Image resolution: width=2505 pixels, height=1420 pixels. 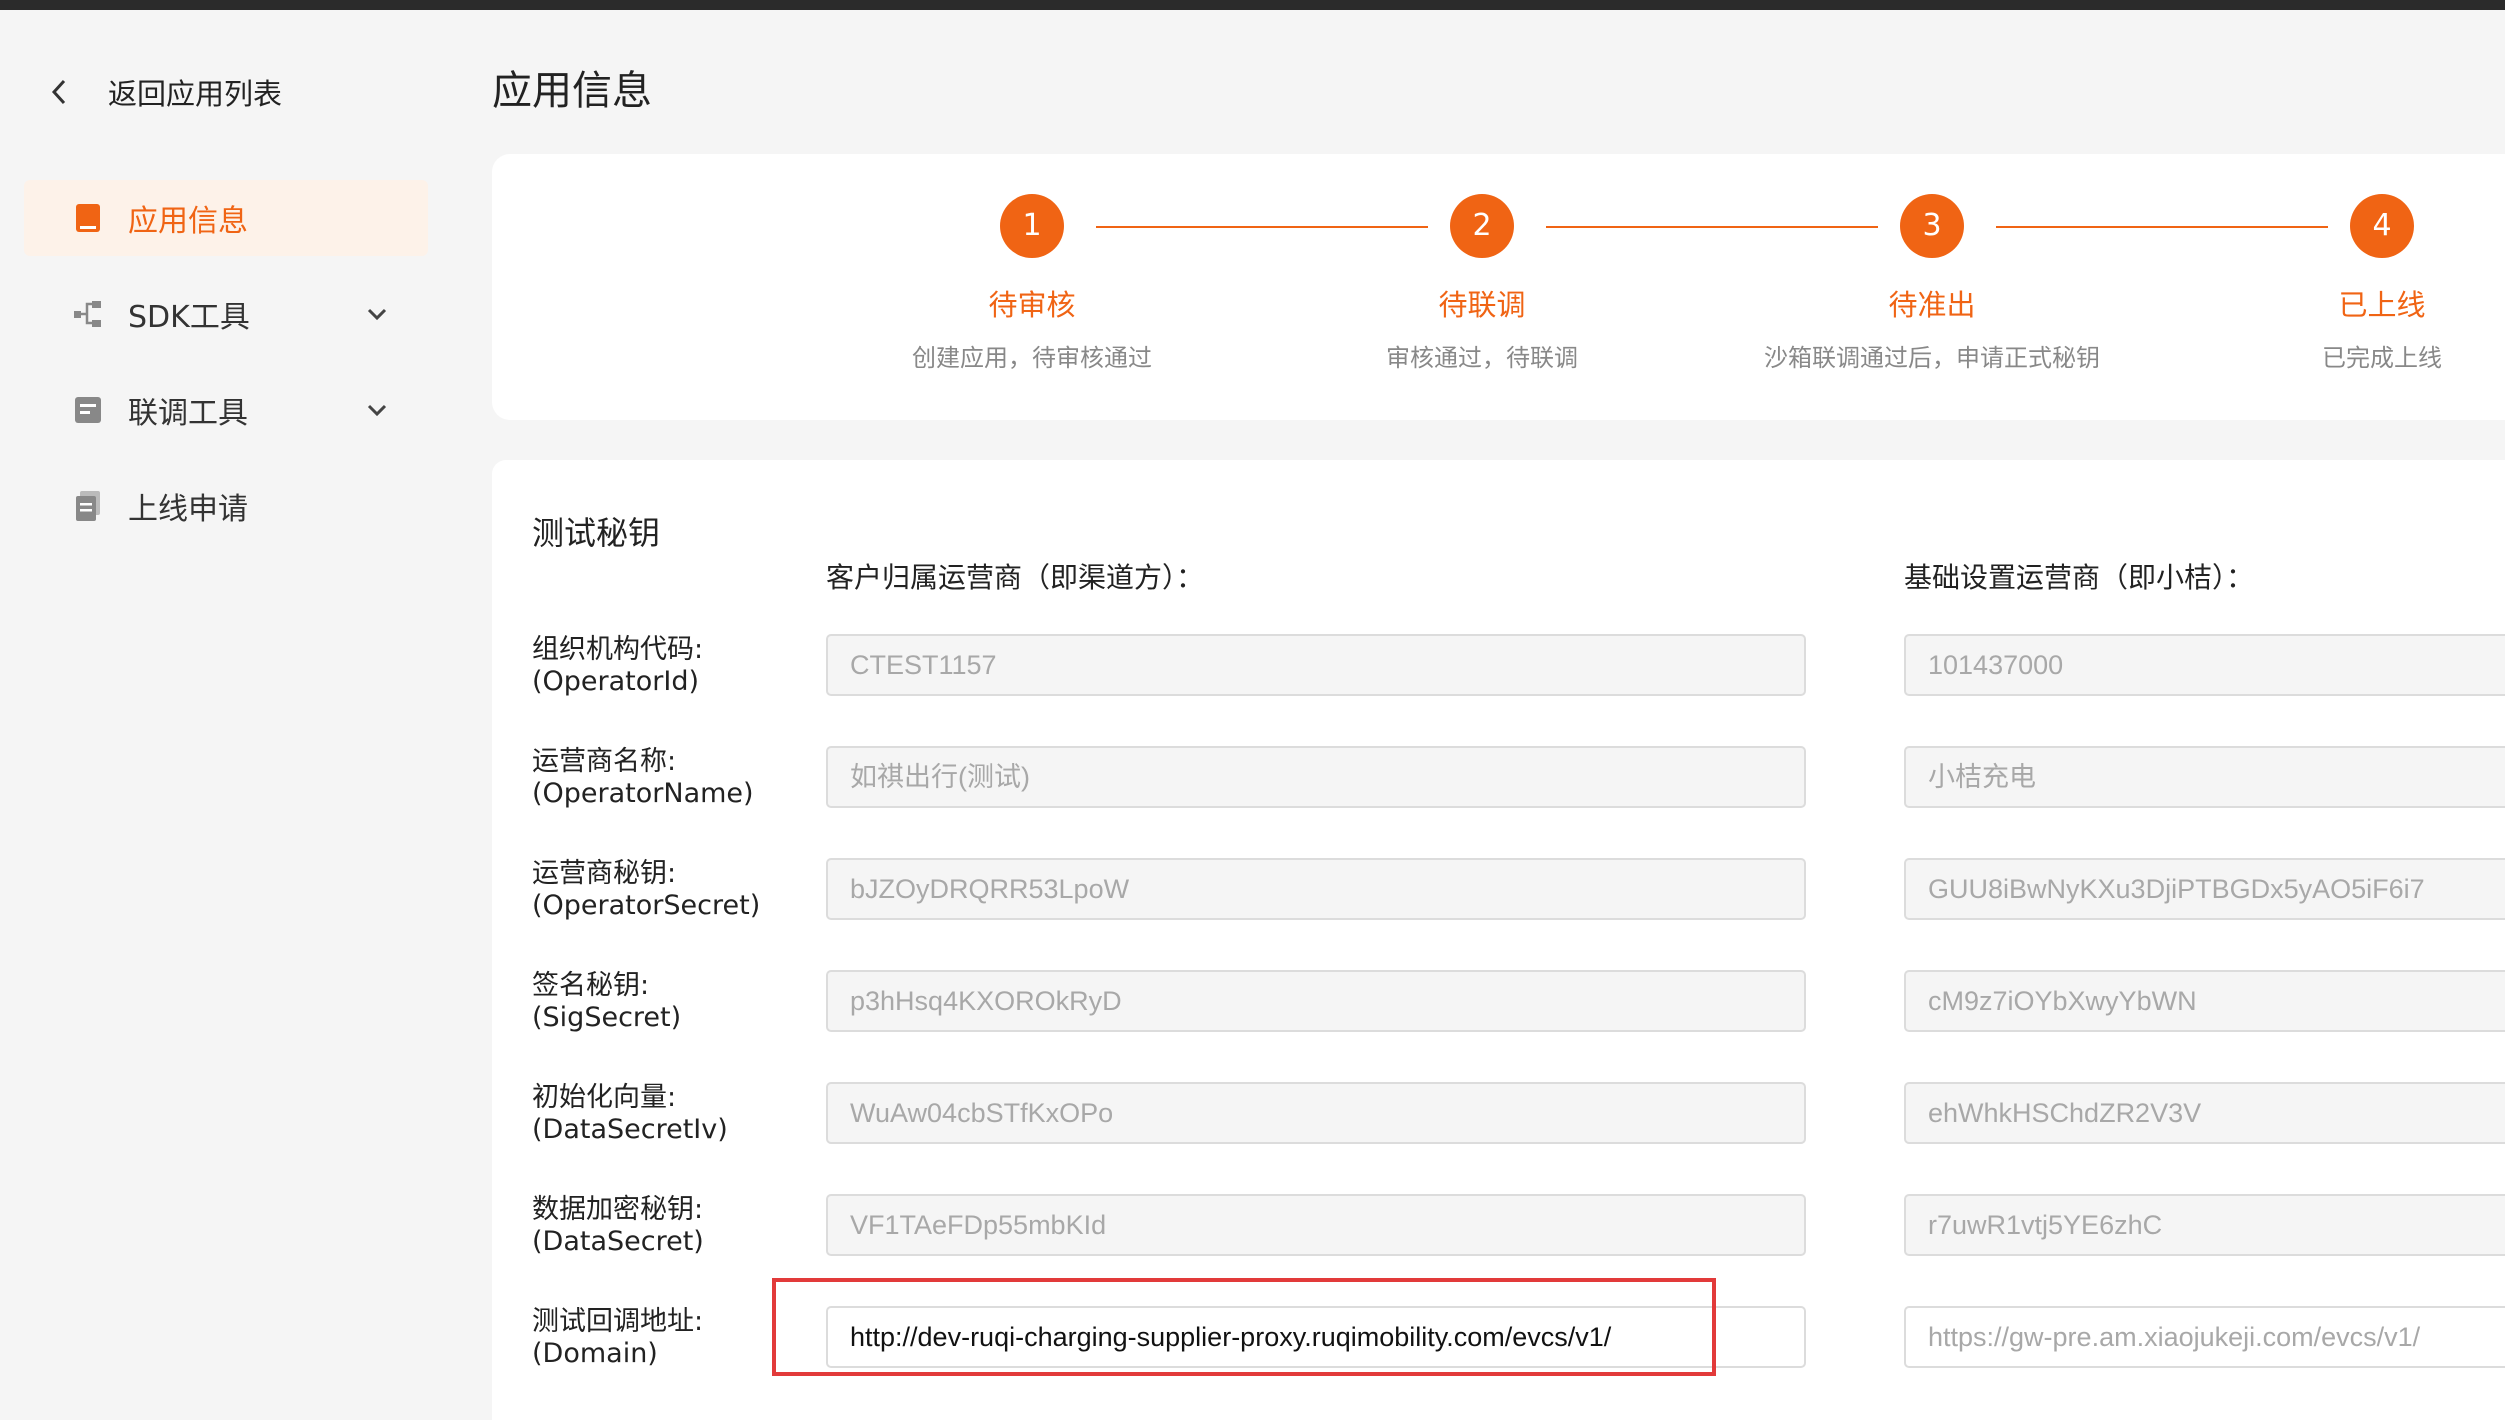 What do you see at coordinates (195, 94) in the screenshot?
I see `back-label: 返回应用列表` at bounding box center [195, 94].